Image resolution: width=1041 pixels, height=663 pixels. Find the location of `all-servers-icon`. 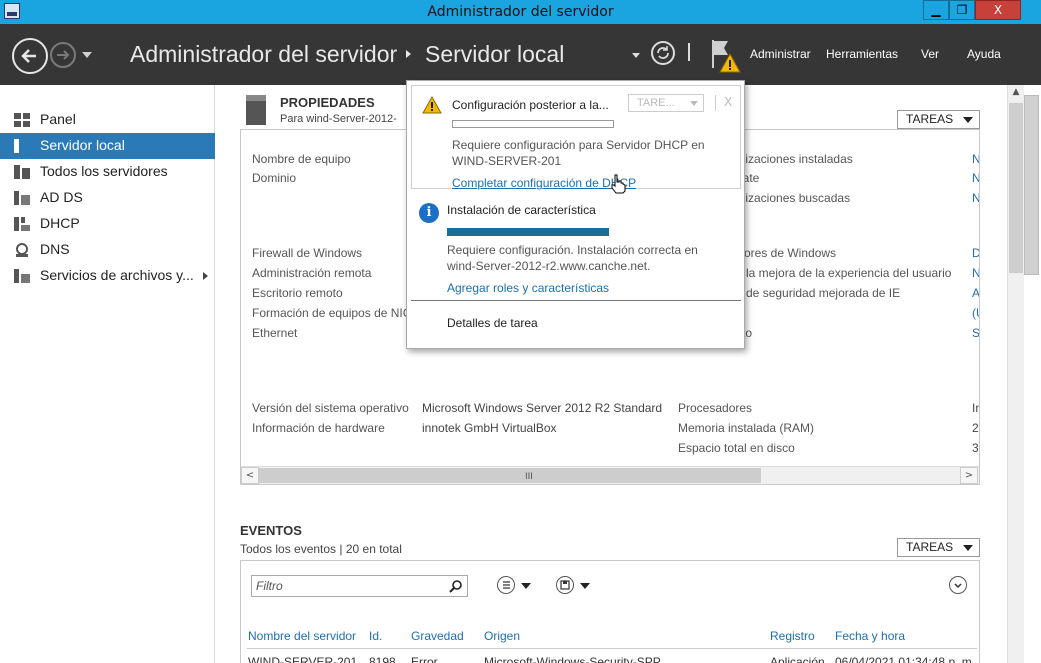

all-servers-icon is located at coordinates (22, 172).